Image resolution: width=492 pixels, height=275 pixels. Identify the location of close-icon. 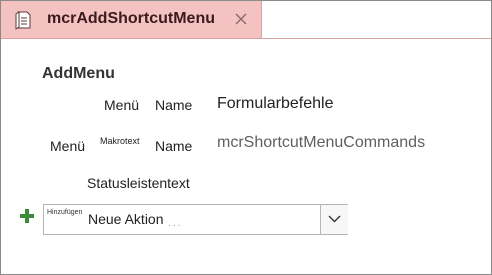
(241, 19).